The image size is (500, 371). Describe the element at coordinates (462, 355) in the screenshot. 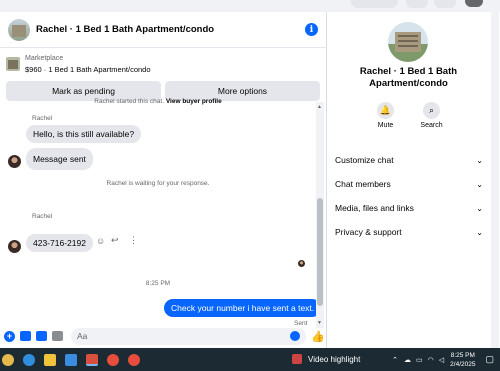

I see `clock-time: 8:25 PM` at that location.